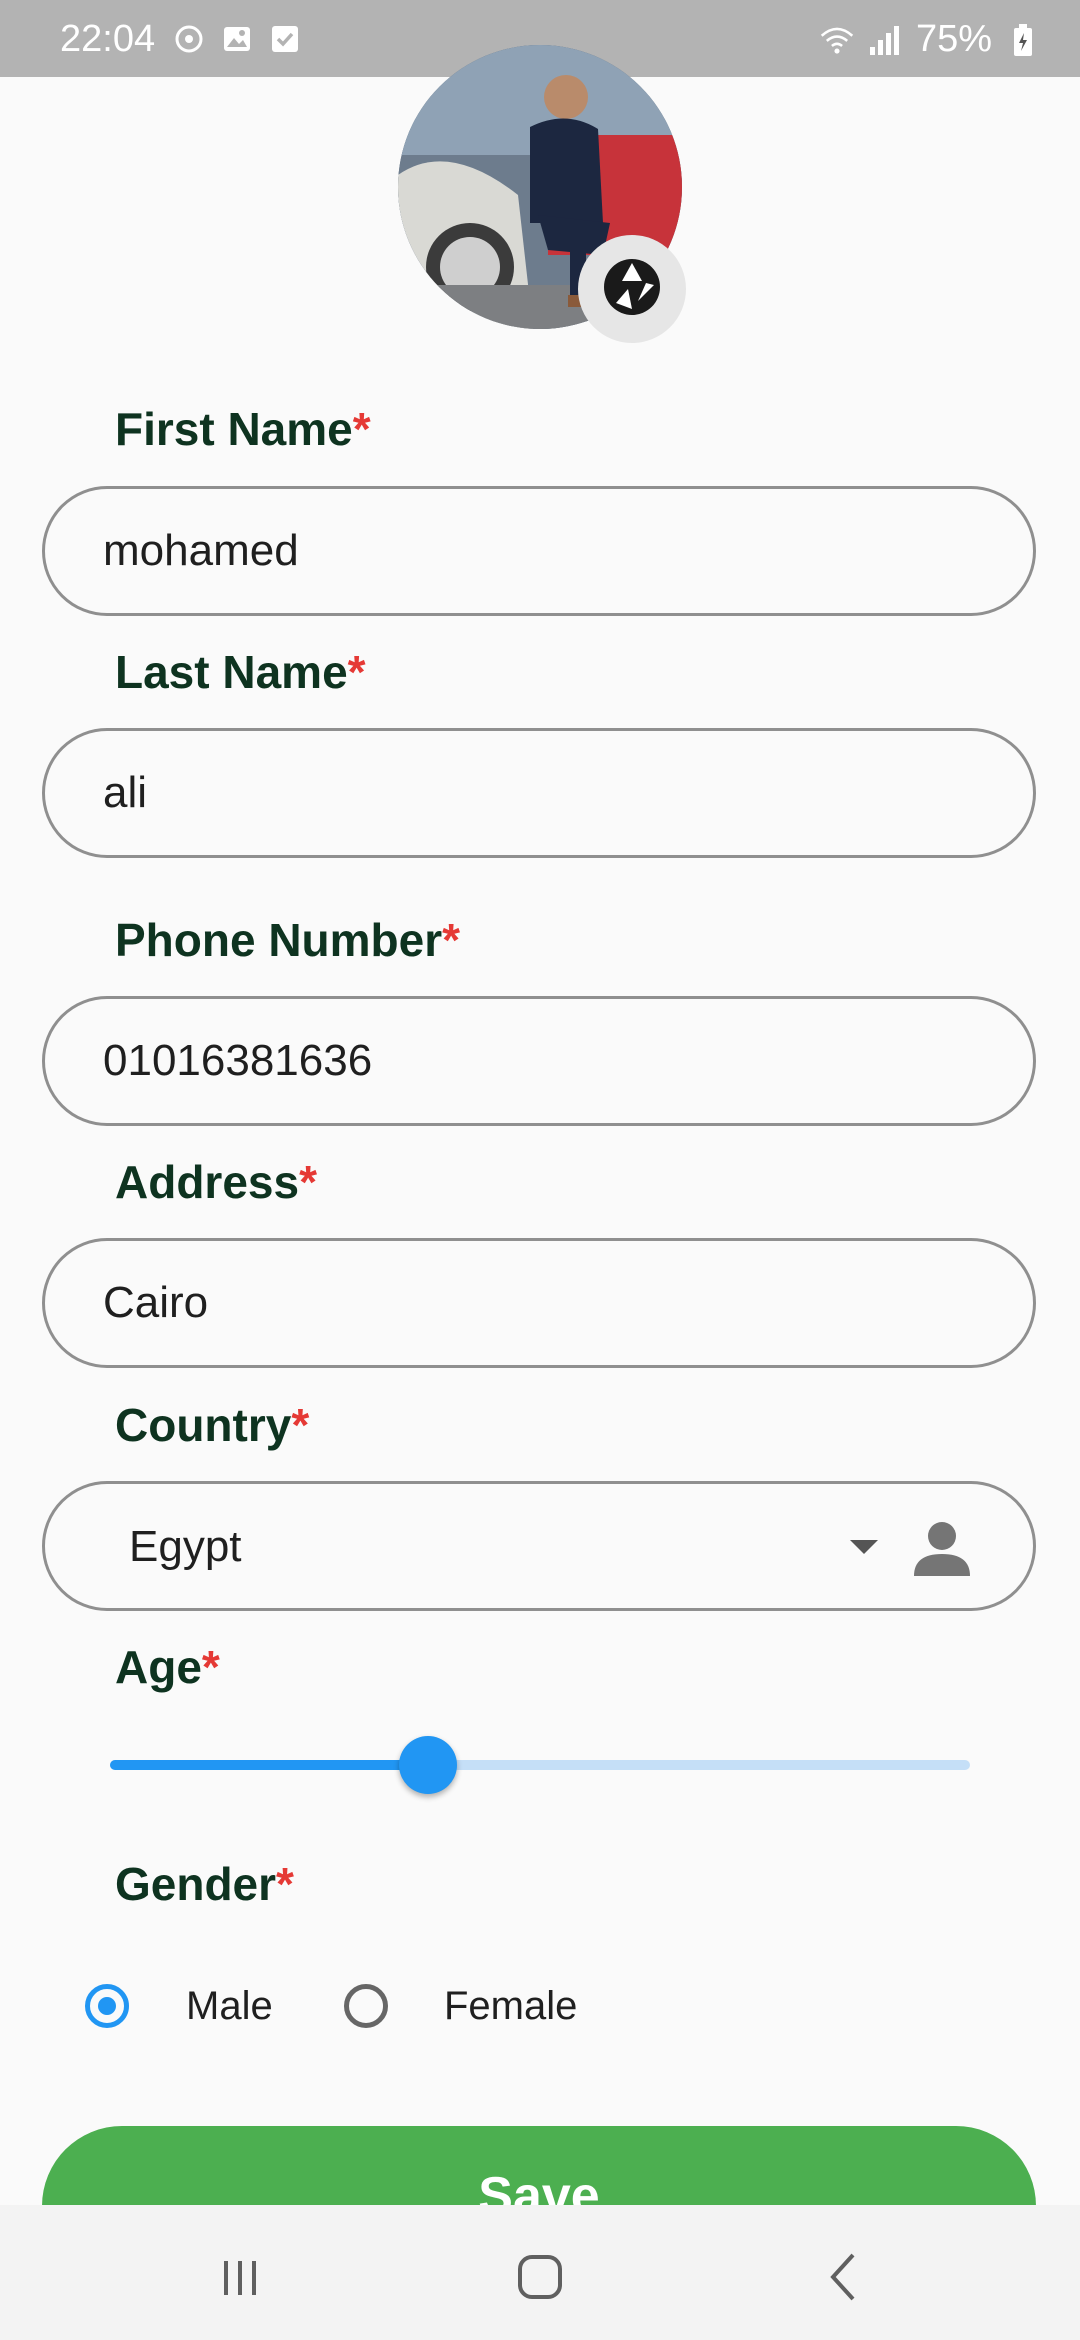  I want to click on last-name-field, so click(539, 793).